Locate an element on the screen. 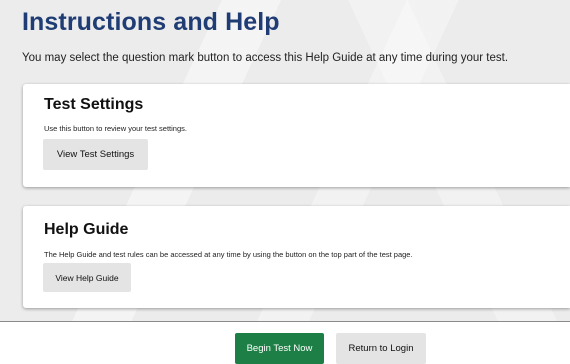 This screenshot has height=364, width=570. page-title: Instructions and Help is located at coordinates (151, 22).